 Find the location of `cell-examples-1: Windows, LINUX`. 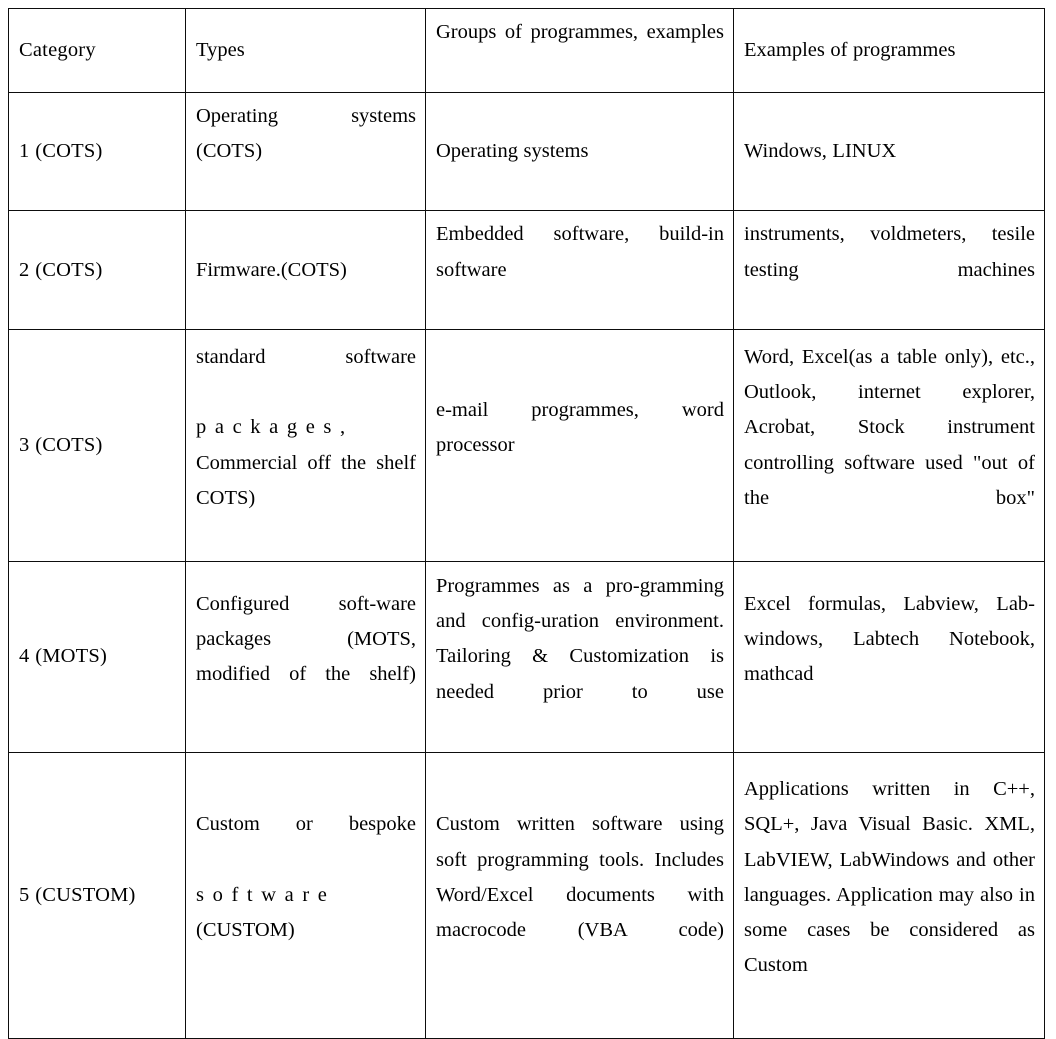

cell-examples-1: Windows, LINUX is located at coordinates (889, 151).